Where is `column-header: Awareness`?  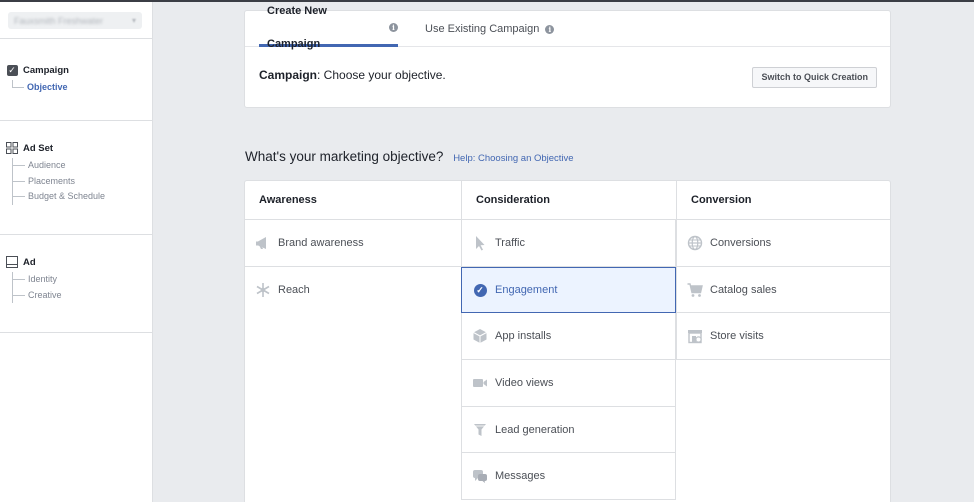 column-header: Awareness is located at coordinates (353, 200).